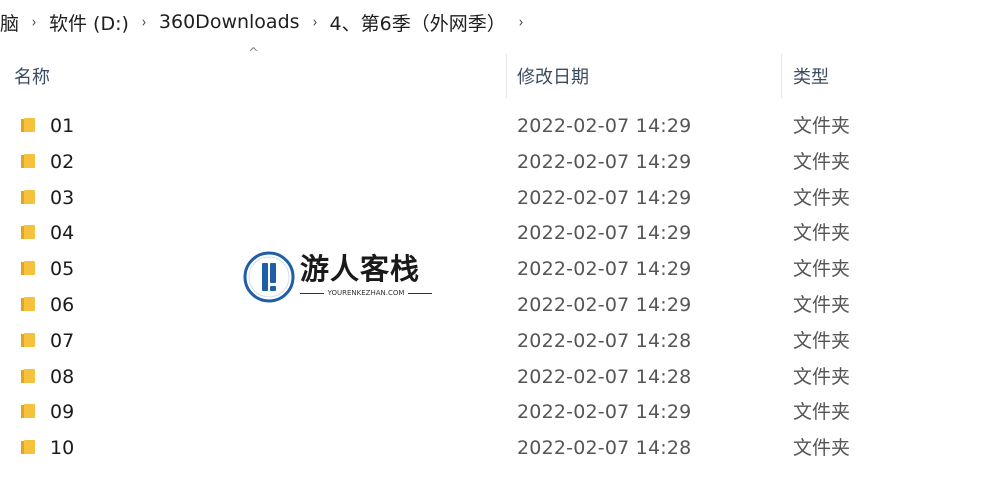 This screenshot has width=995, height=481. What do you see at coordinates (497, 126) in the screenshot?
I see `list-item: 01 2022-02-07 14:29 文件夹` at bounding box center [497, 126].